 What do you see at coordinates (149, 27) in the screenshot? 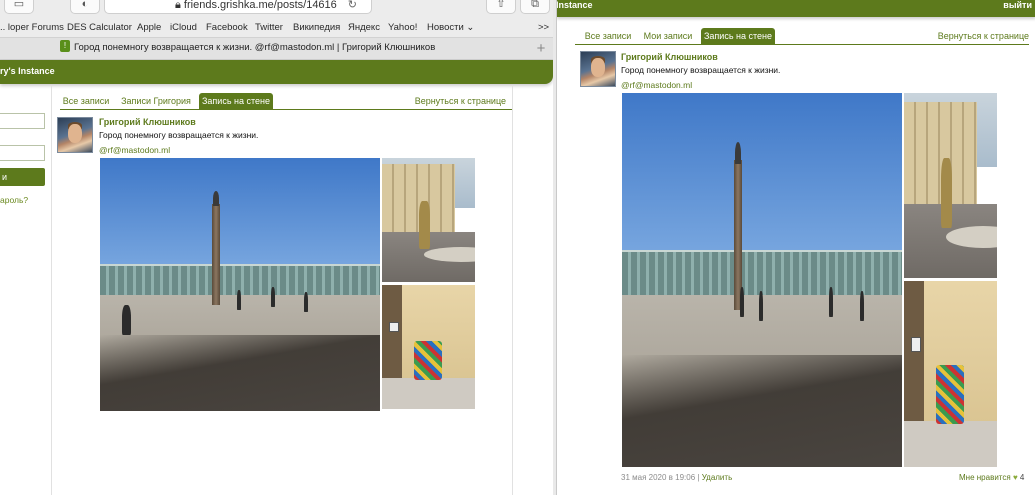
I see `bookmark-item: Apple` at bounding box center [149, 27].